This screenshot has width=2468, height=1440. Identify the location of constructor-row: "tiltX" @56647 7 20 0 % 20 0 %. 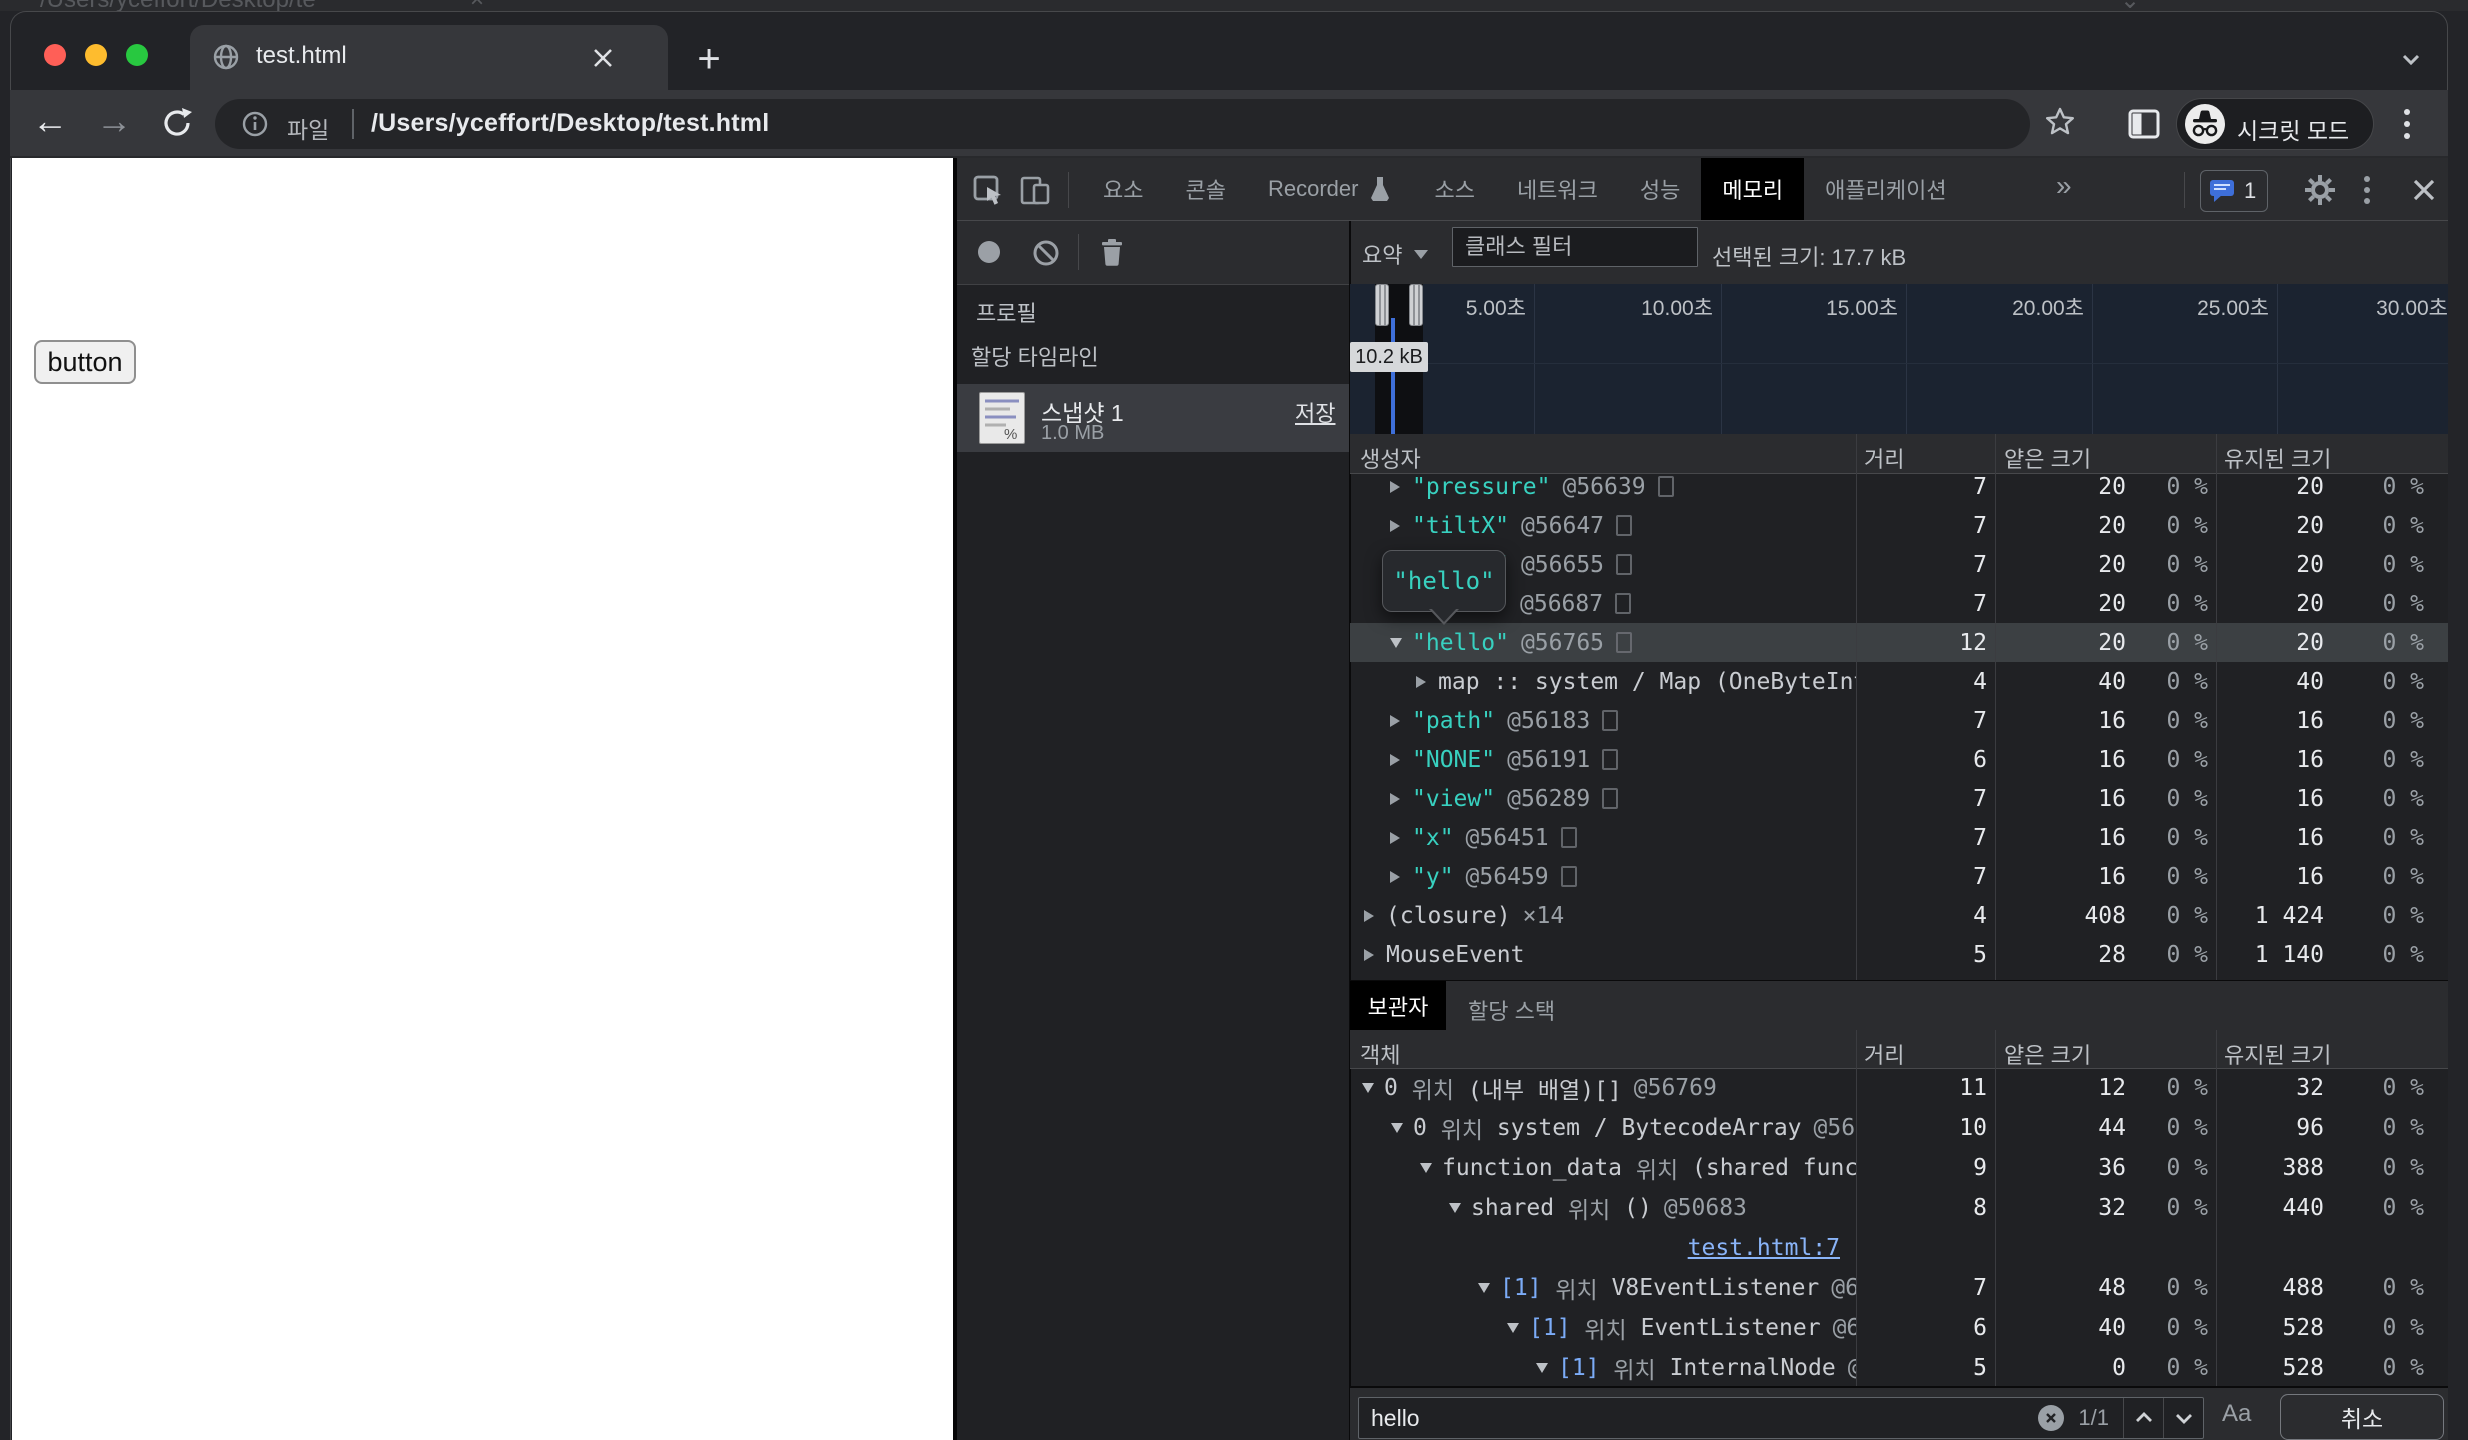
(1899, 525).